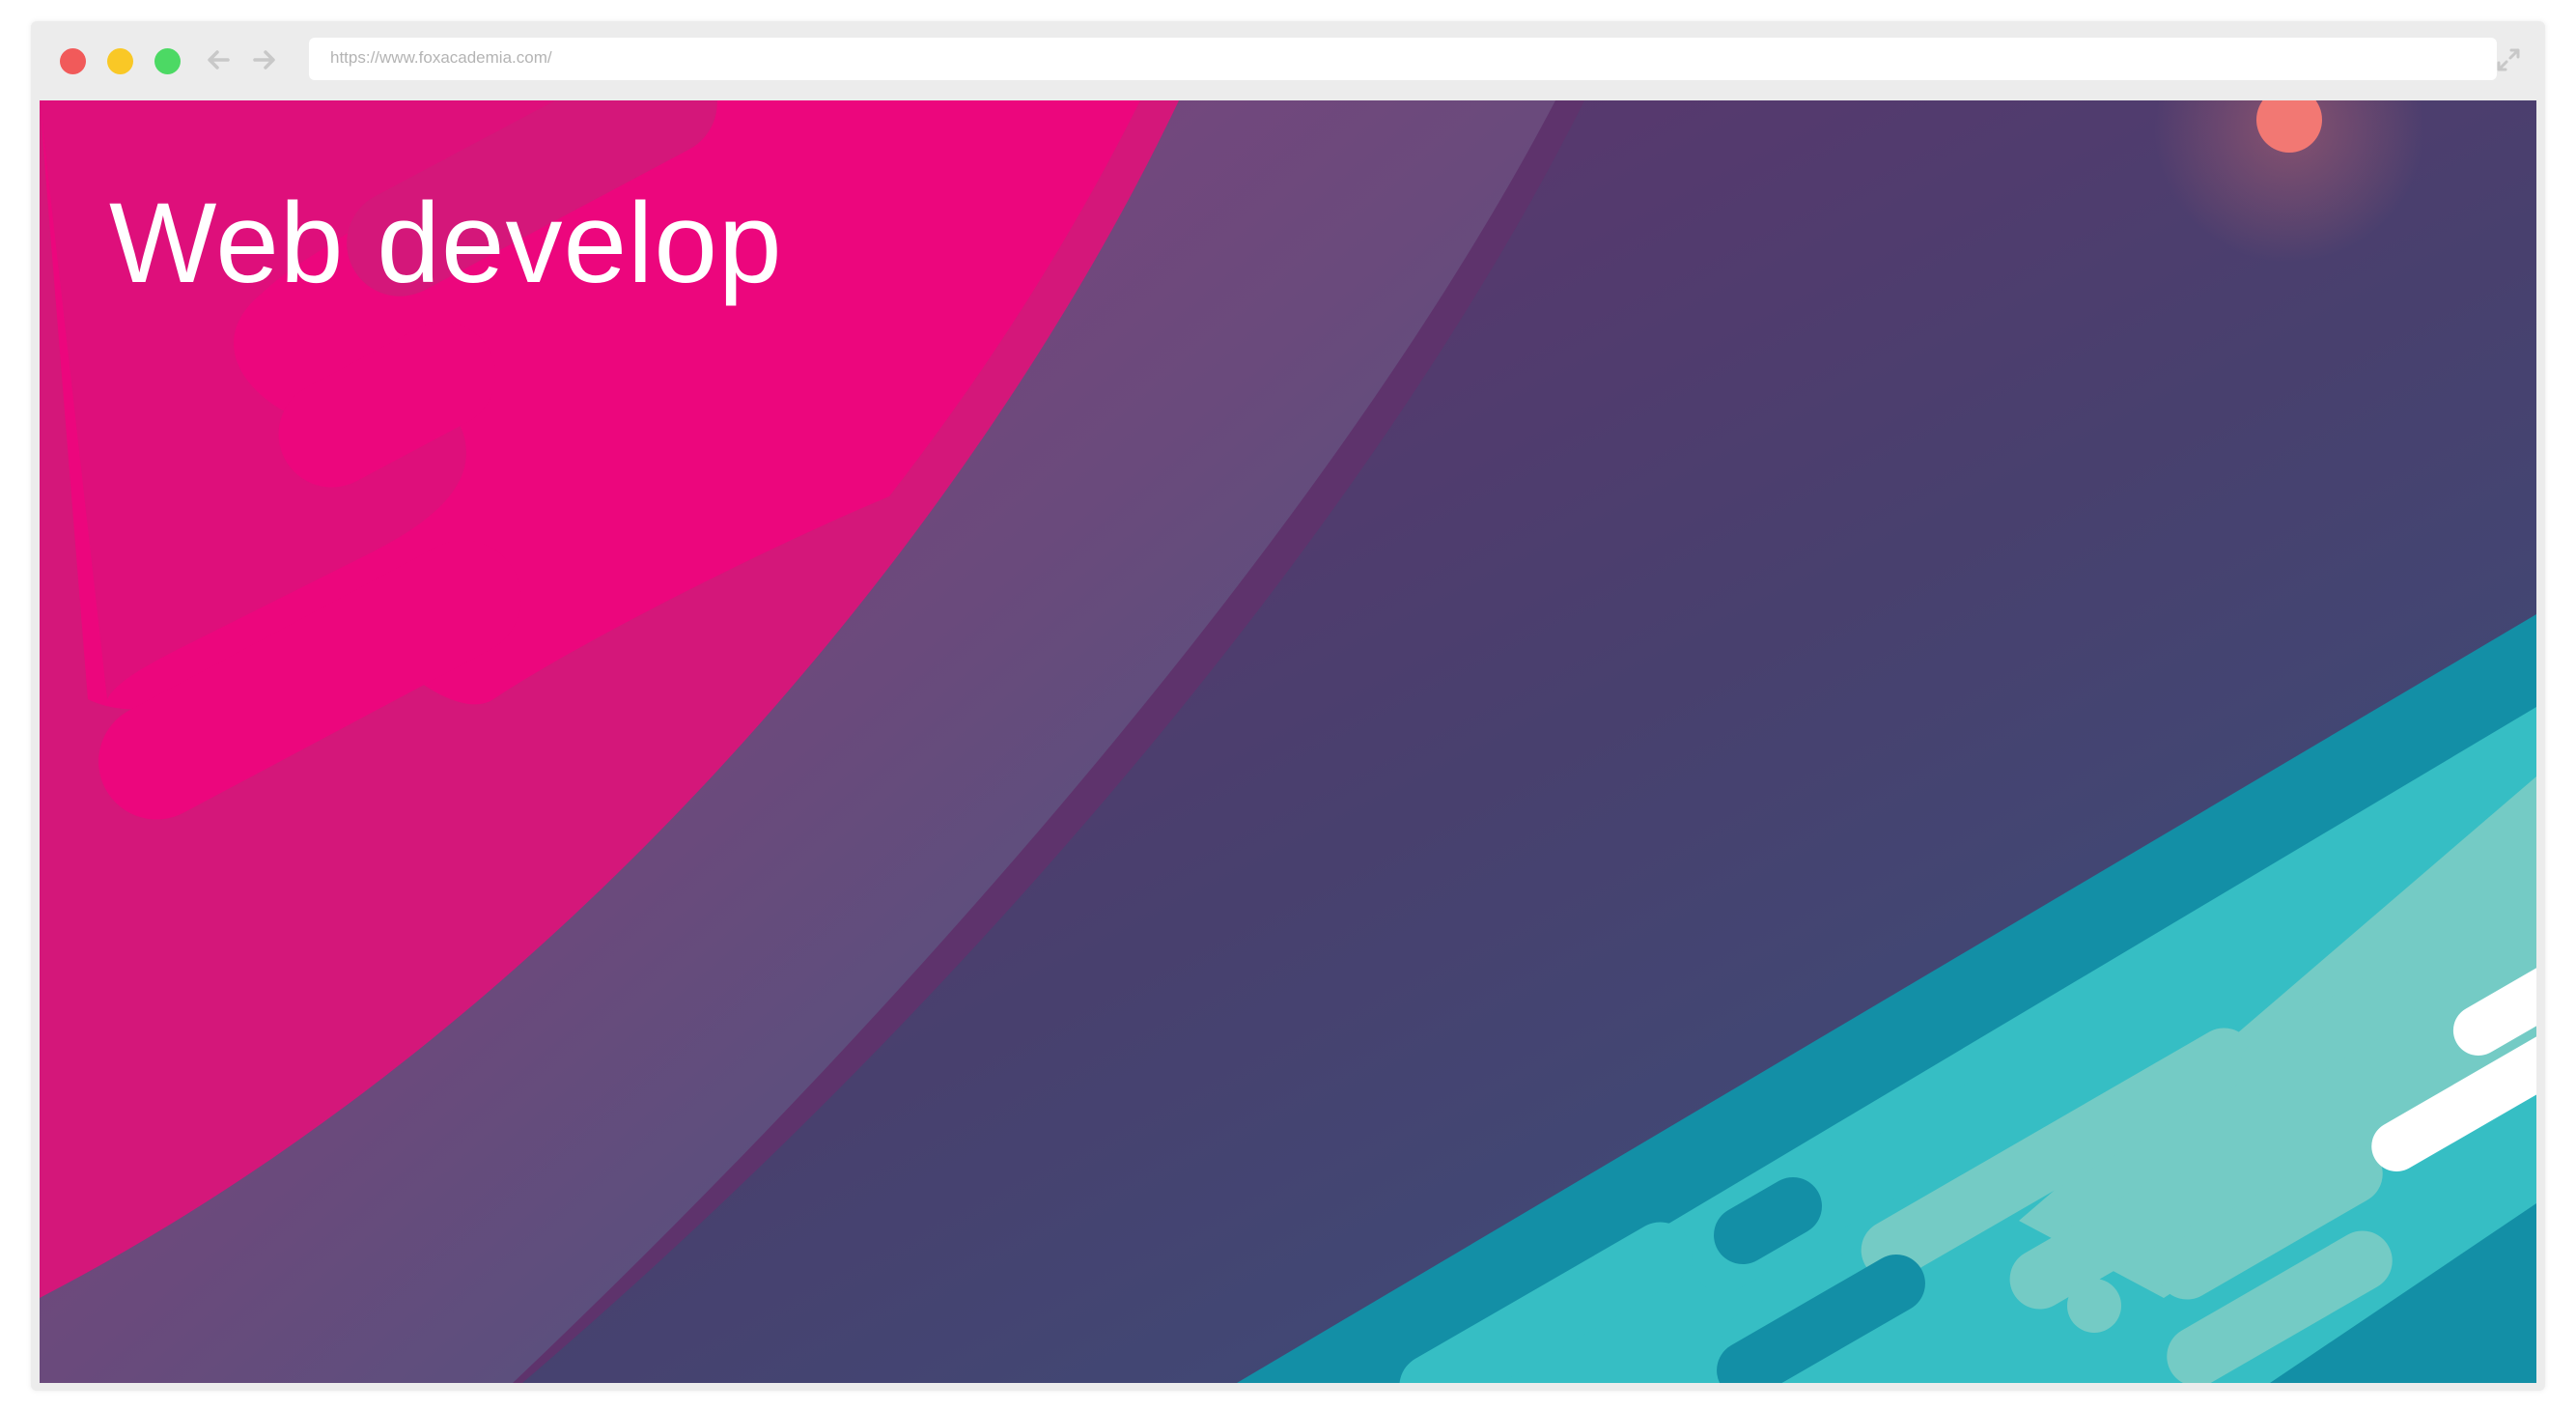 This screenshot has height=1410, width=2576. Describe the element at coordinates (2508, 59) in the screenshot. I see `expand-icon` at that location.